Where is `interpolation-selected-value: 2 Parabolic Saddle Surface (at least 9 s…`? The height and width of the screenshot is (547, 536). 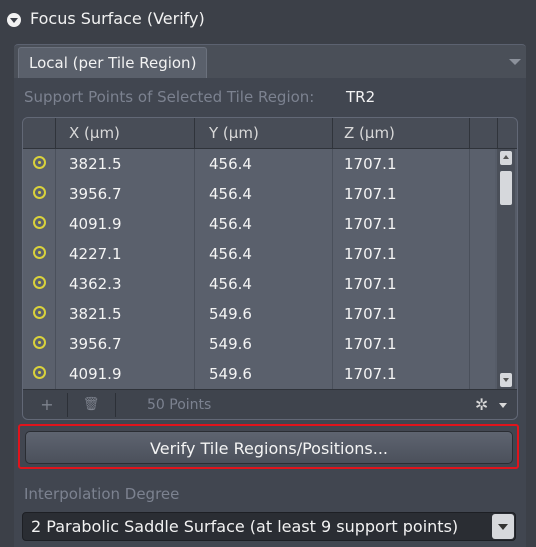 interpolation-selected-value: 2 Parabolic Saddle Surface (at least 9 s… is located at coordinates (245, 526).